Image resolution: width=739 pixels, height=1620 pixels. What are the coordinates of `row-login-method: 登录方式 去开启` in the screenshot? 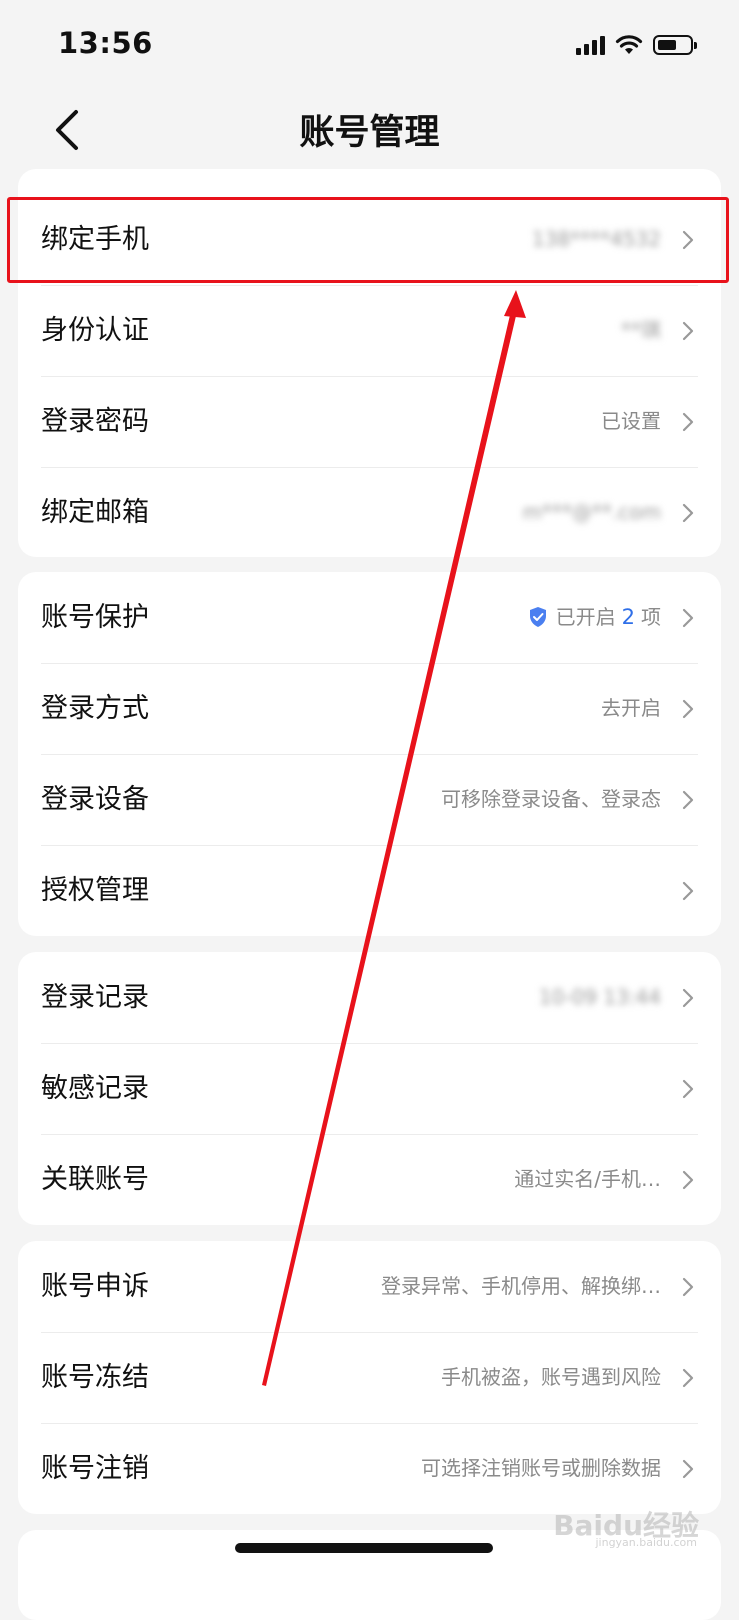 It's located at (369, 708).